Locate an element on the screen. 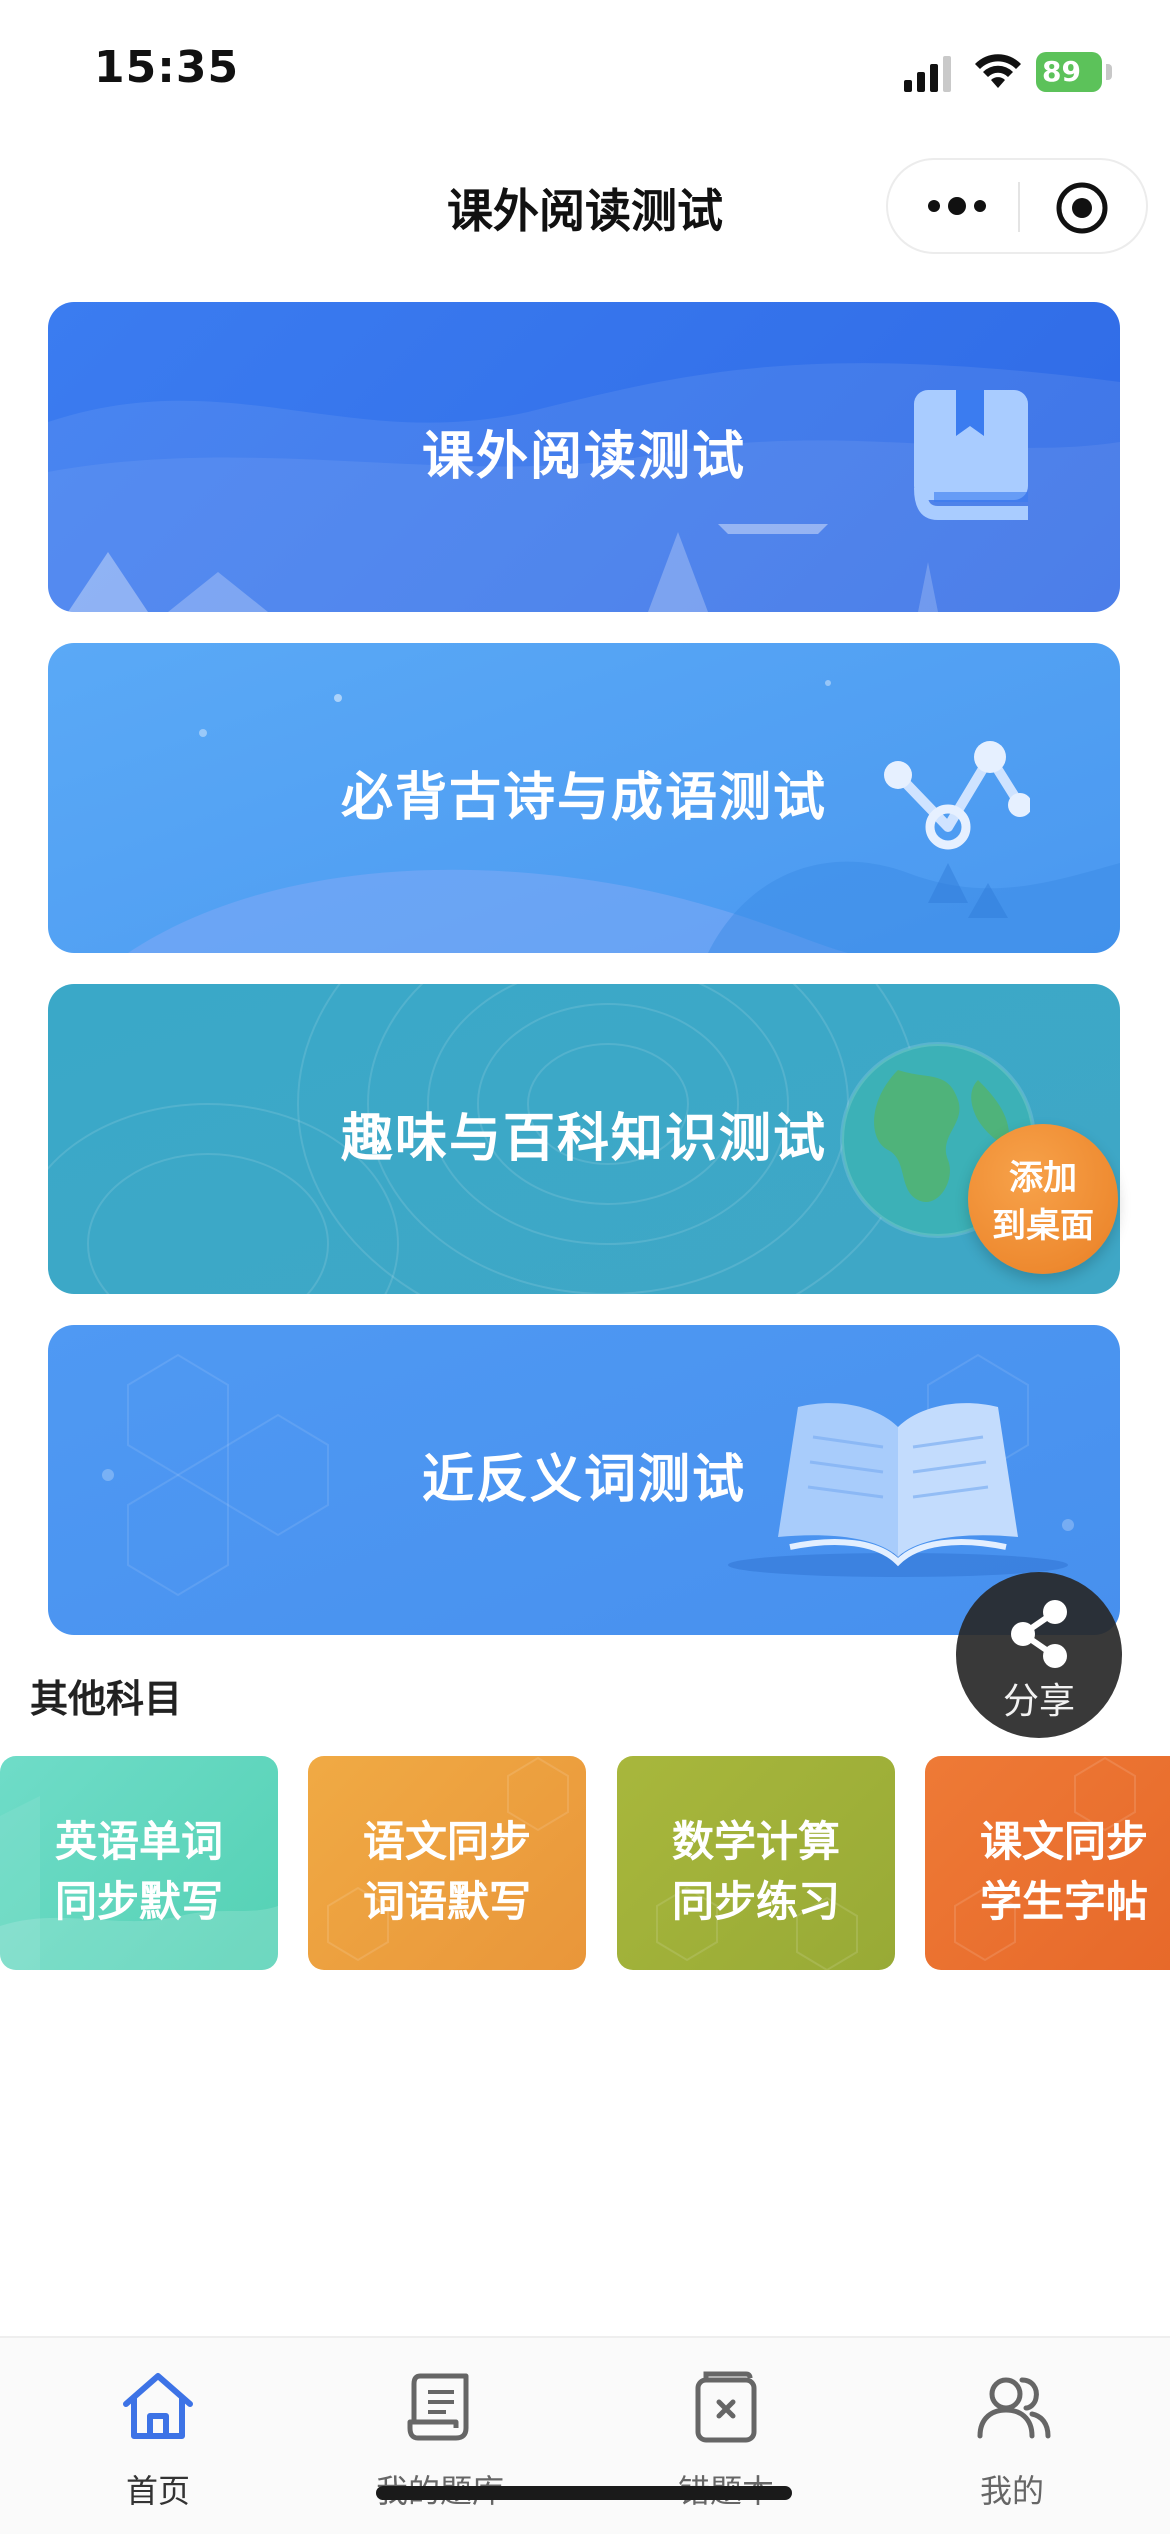 This screenshot has width=1170, height=2534. test-card-poetry-idioms: 必背古诗与成语测试 is located at coordinates (584, 798).